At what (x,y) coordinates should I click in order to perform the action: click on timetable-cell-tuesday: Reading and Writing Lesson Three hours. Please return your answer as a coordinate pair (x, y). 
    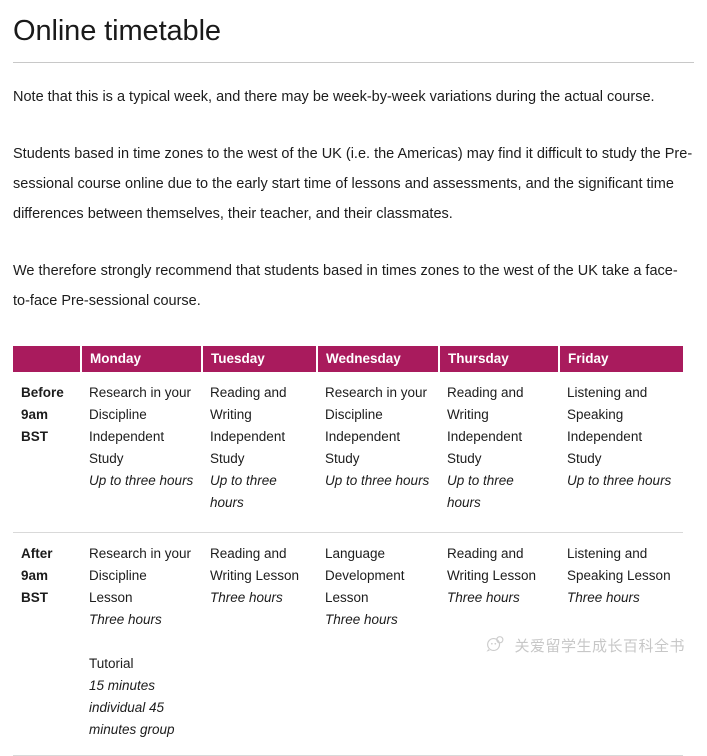
    Looking at the image, I should click on (259, 644).